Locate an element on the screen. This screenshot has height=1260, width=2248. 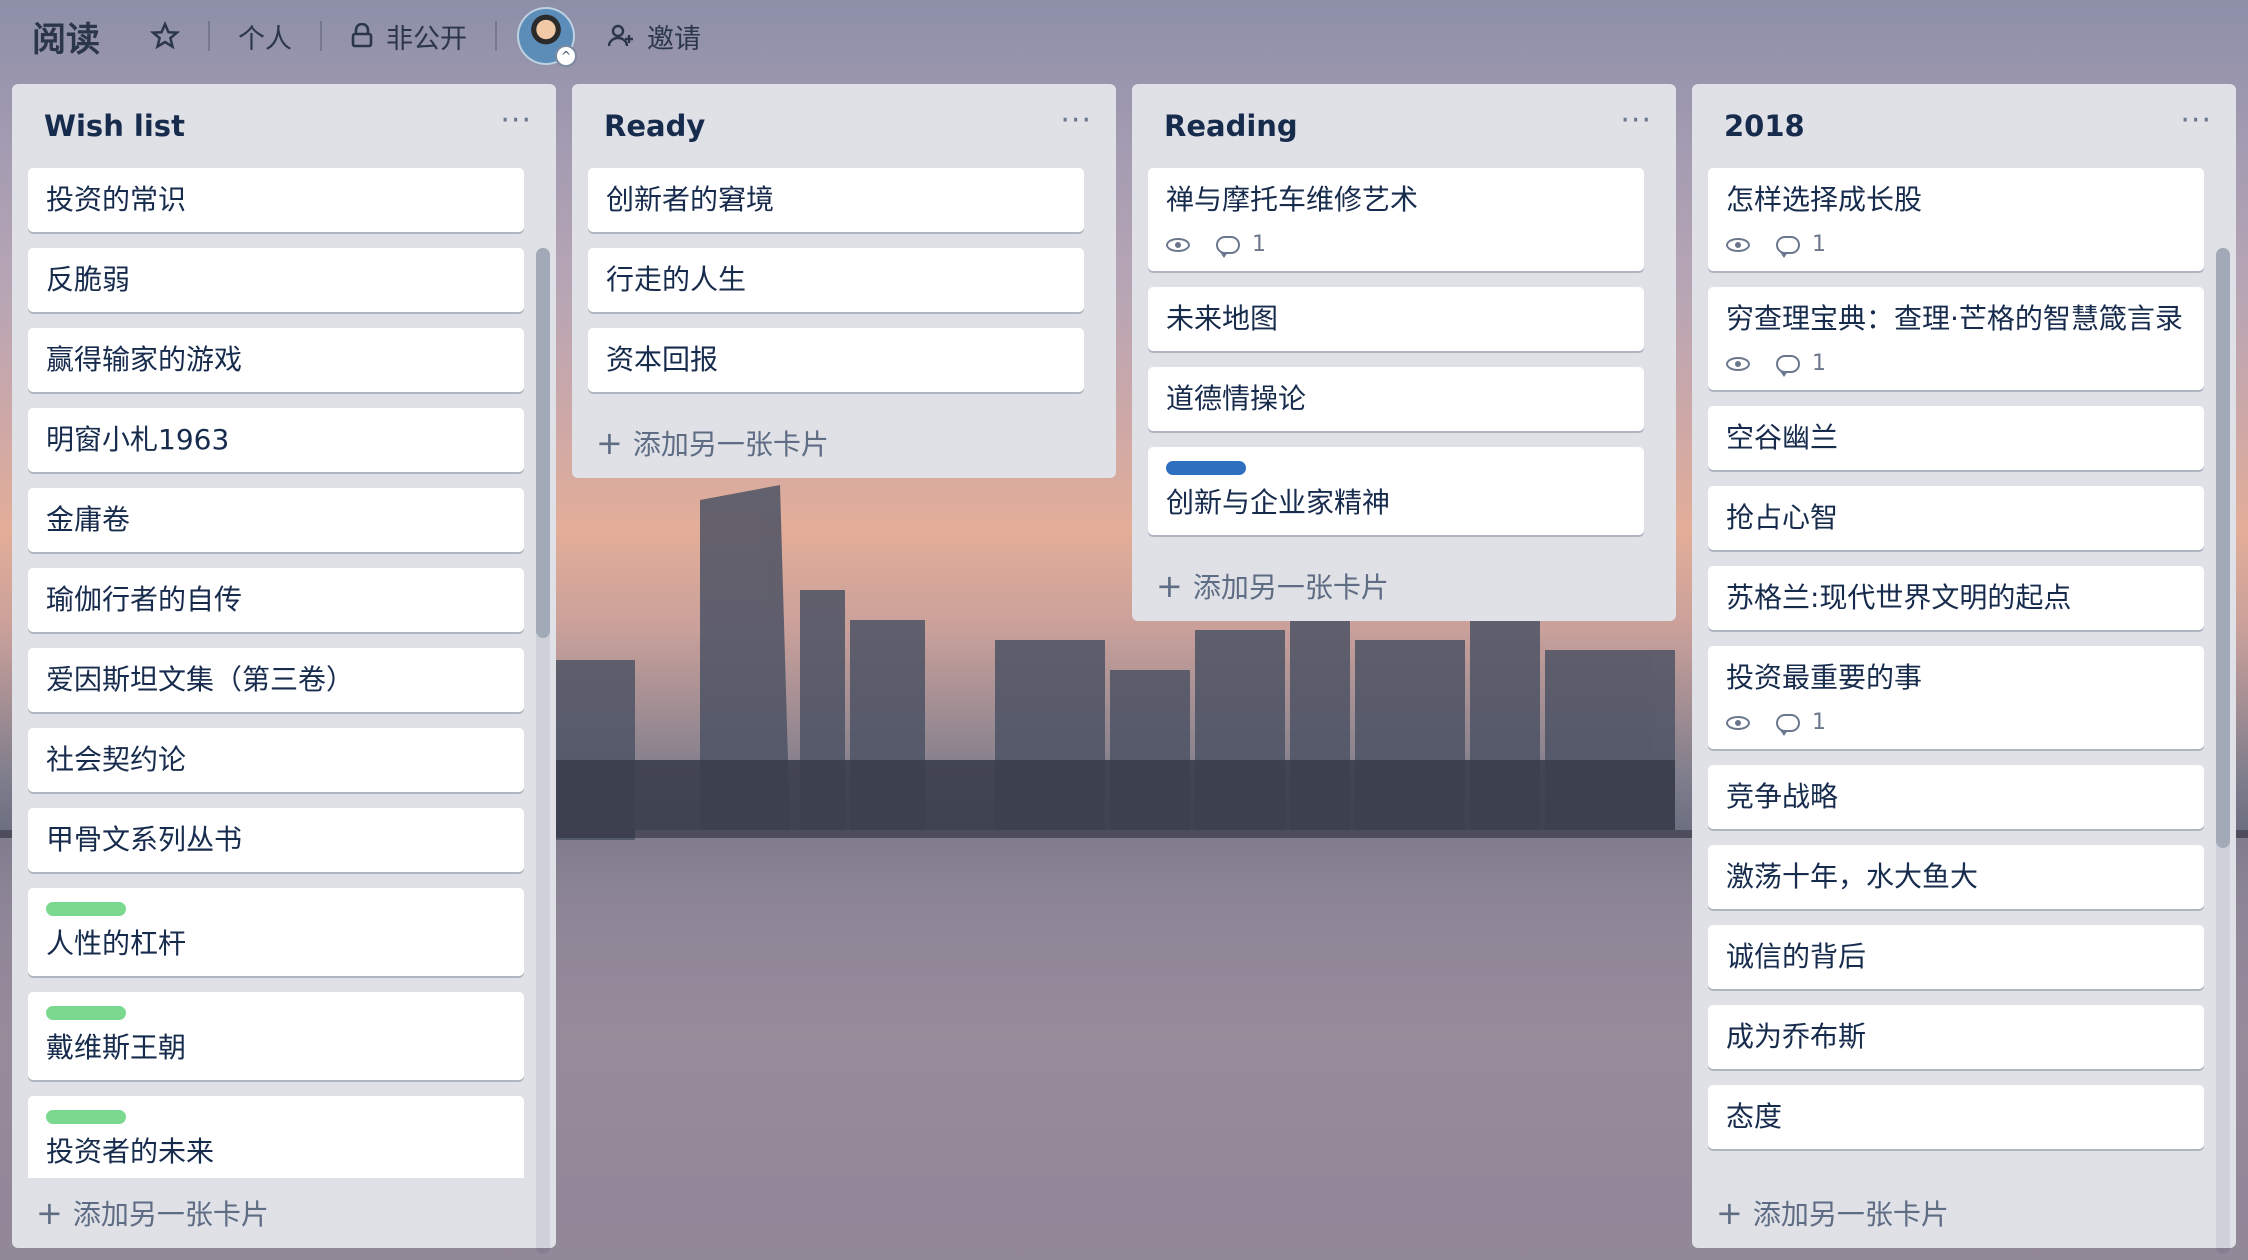
card-title: 瑜伽行者的自传 is located at coordinates (144, 599).